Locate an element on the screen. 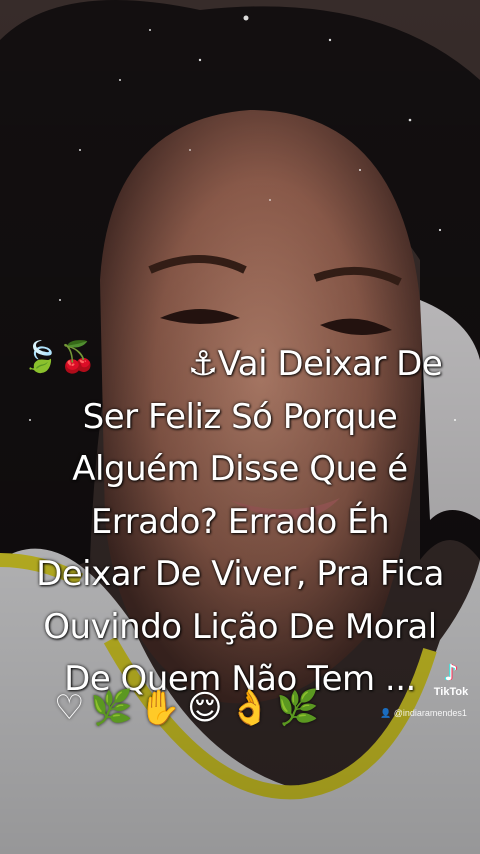  creator-handle: 👤 @indiaramendes1 is located at coordinates (423, 713).